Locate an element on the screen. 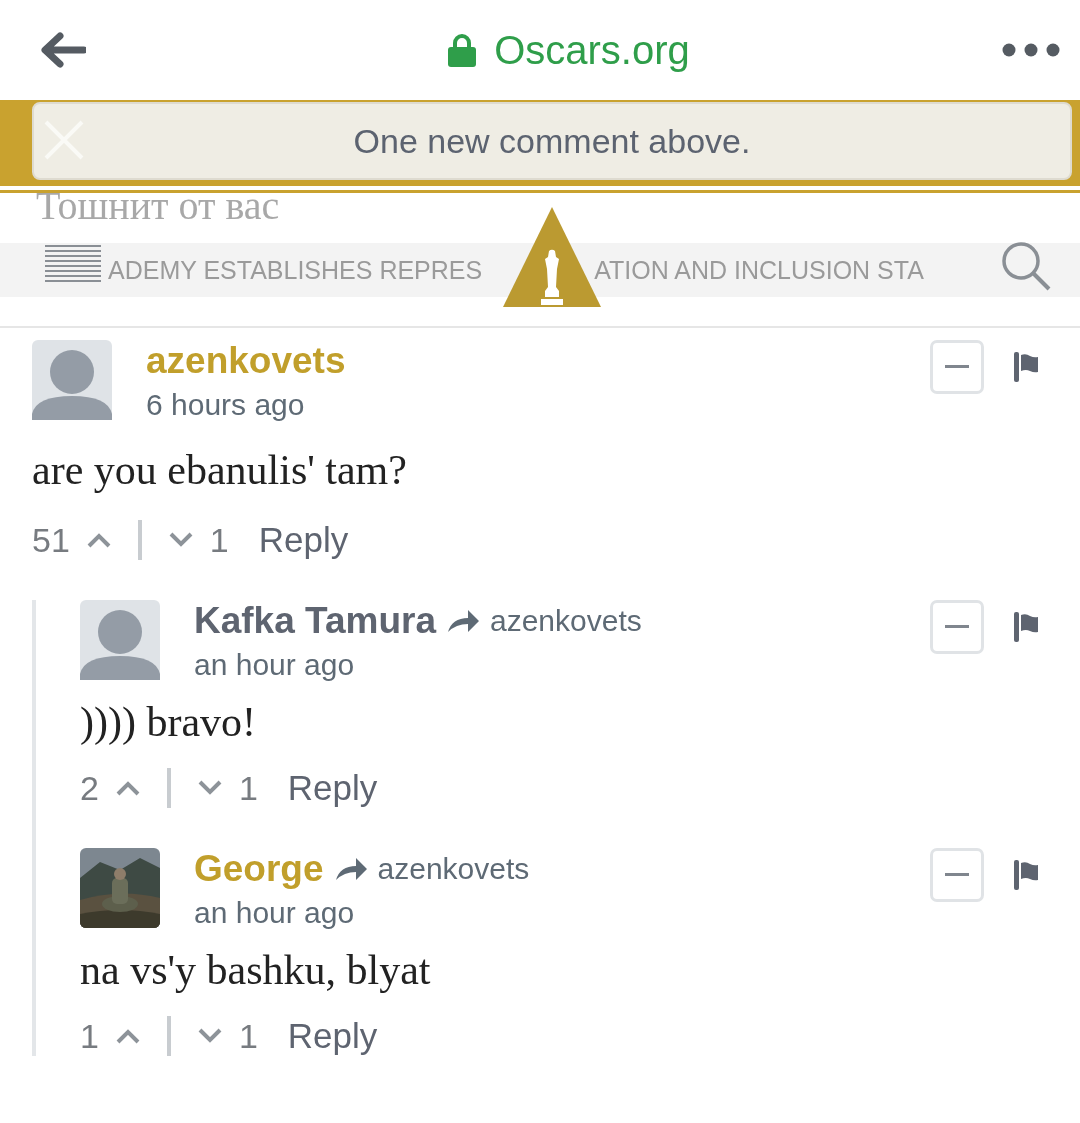  faded-heading: Тошнит от вас is located at coordinates (158, 205).